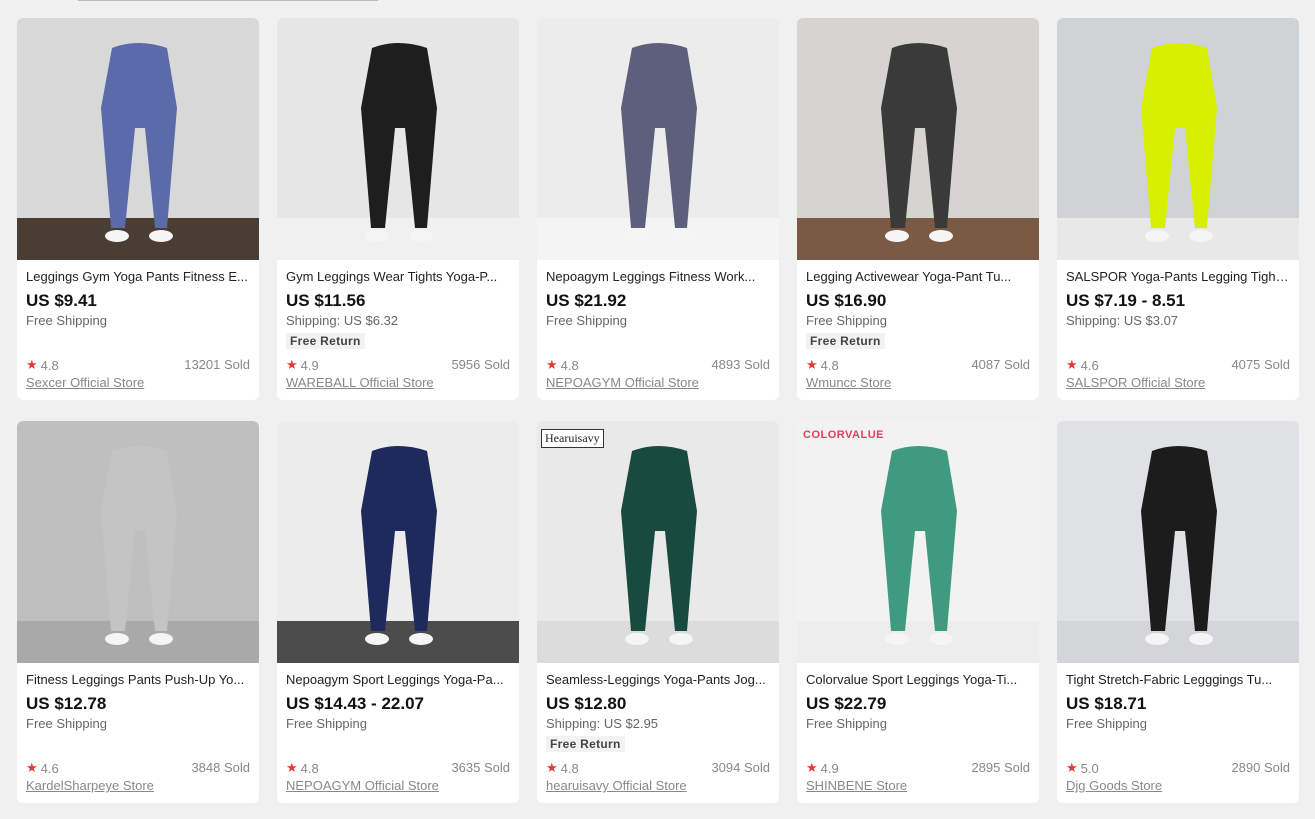 The image size is (1315, 819). Describe the element at coordinates (586, 703) in the screenshot. I see `product-price: US $12.80` at that location.